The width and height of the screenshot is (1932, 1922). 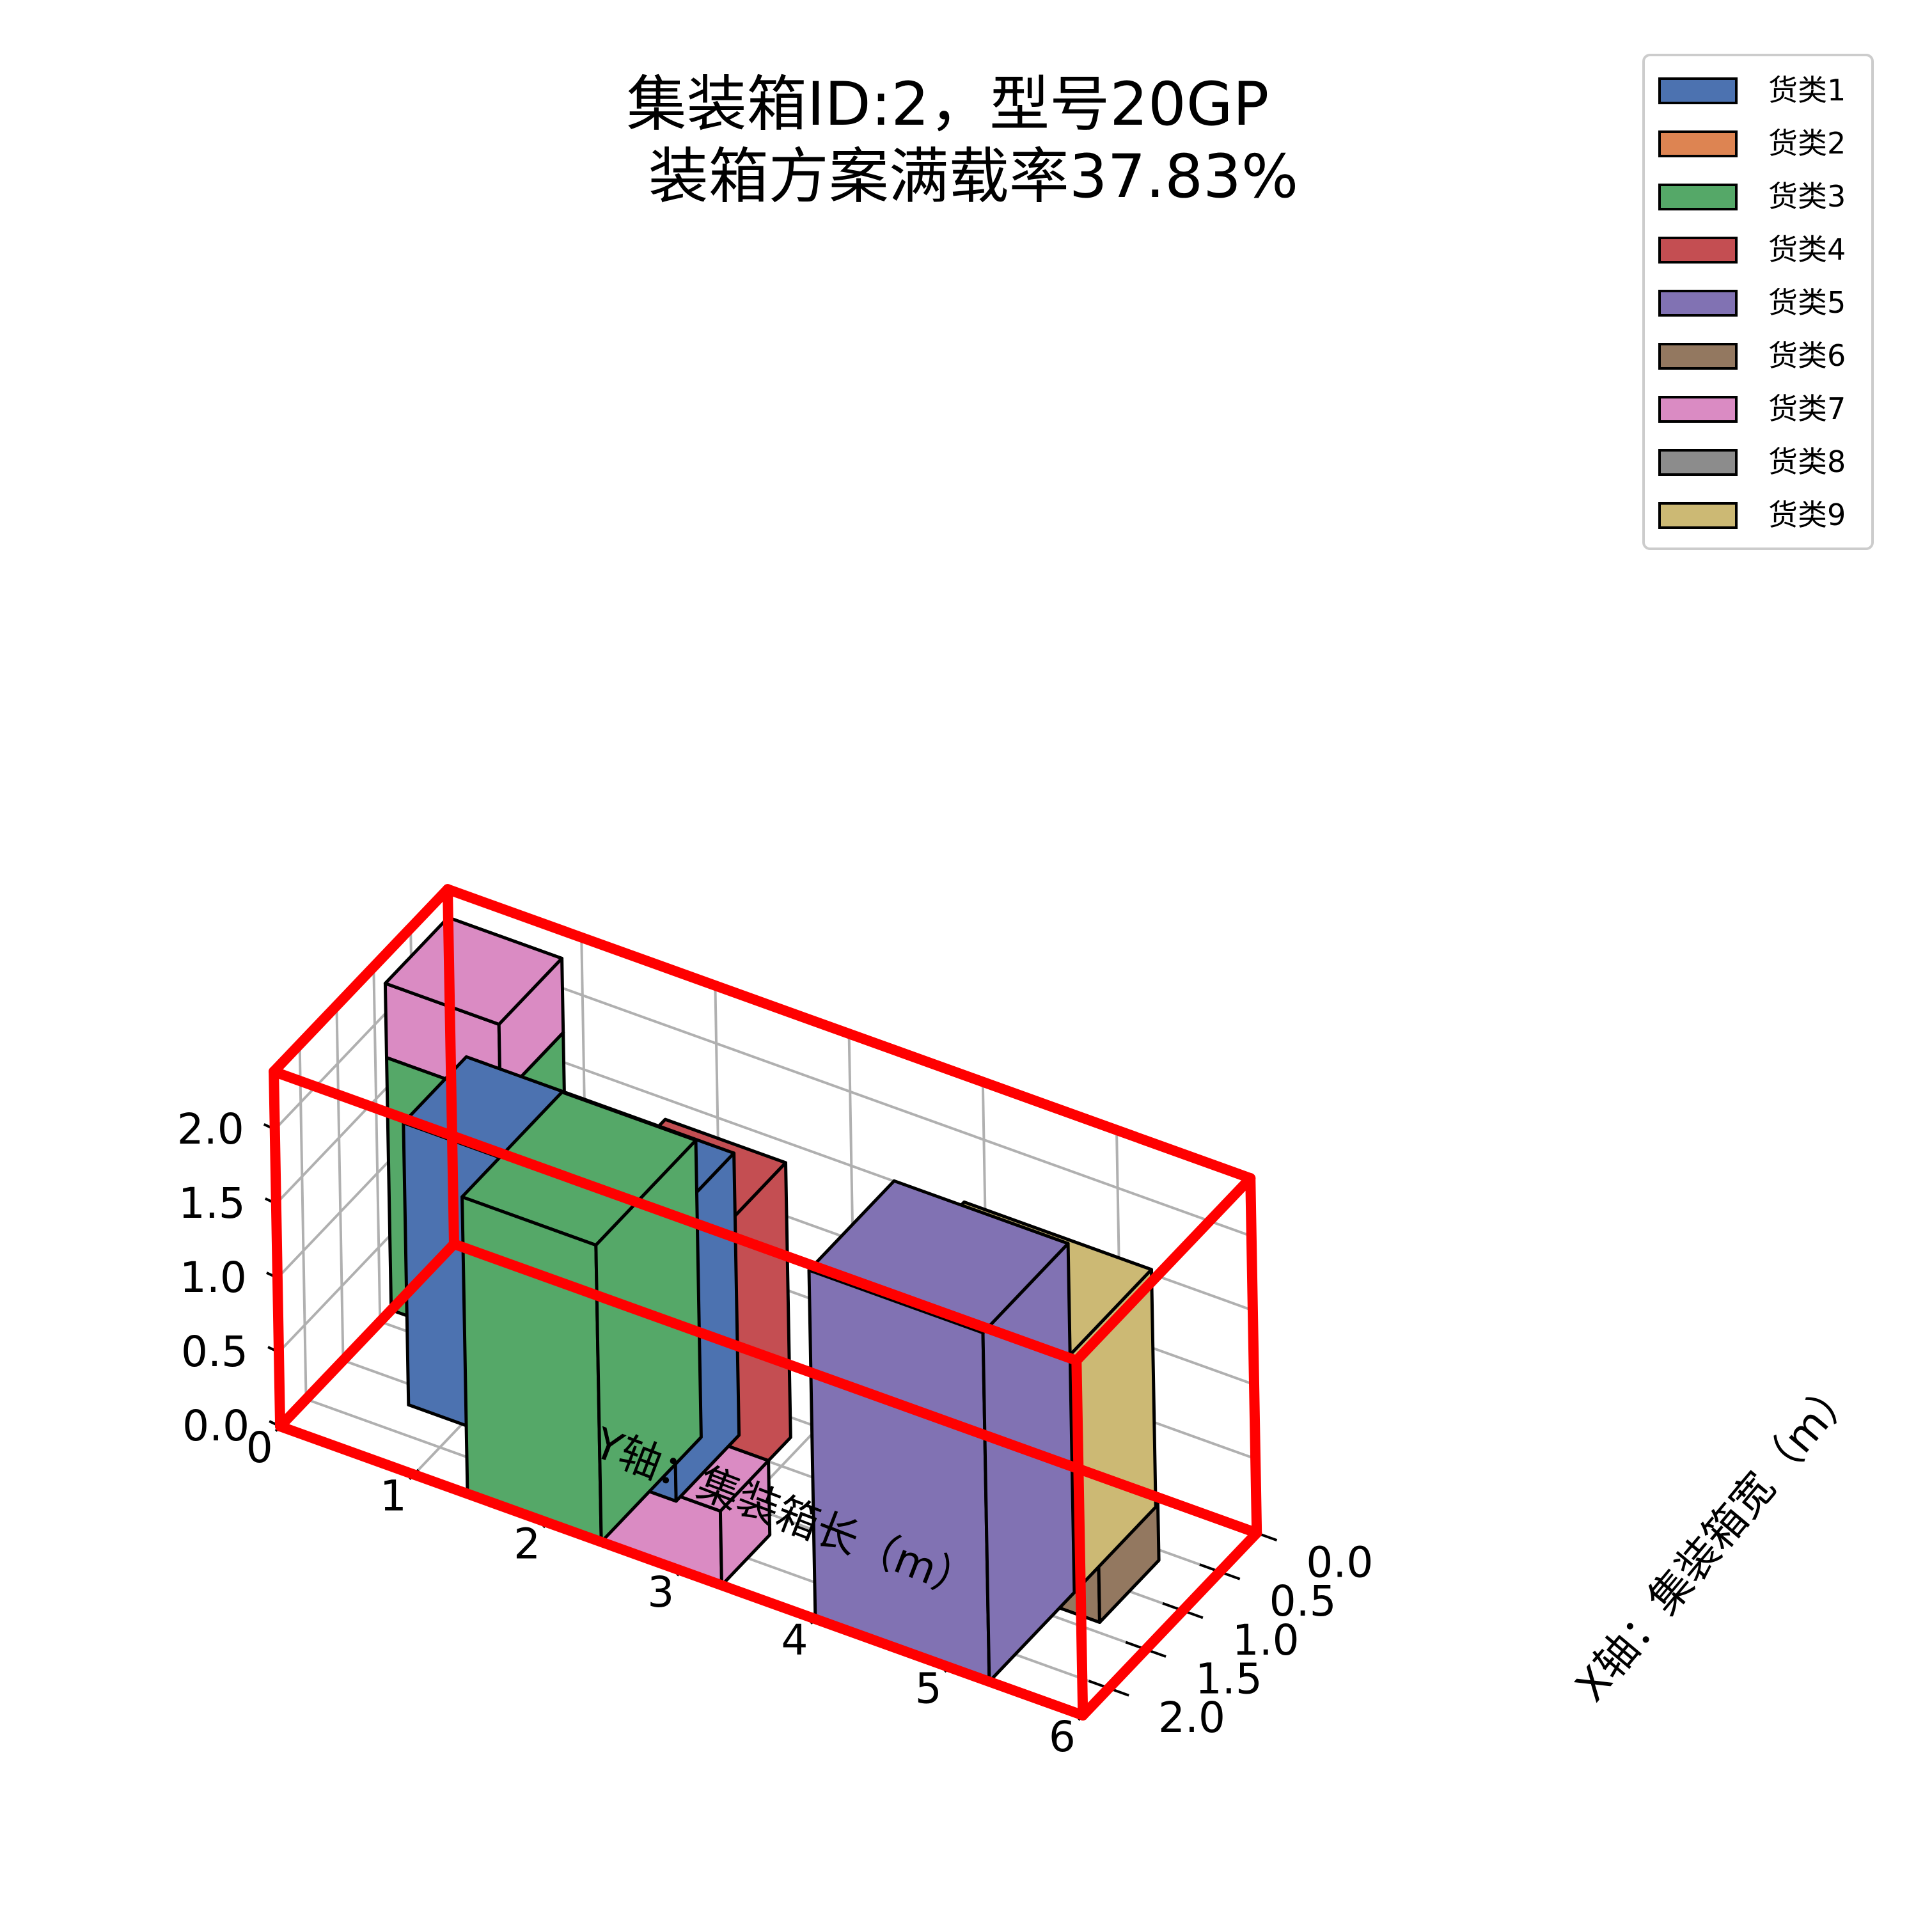 What do you see at coordinates (1758, 302) in the screenshot?
I see `legend: 货类1 货类2 货类3 货类4 货类5 货类6 货类7 货类8 货类9` at bounding box center [1758, 302].